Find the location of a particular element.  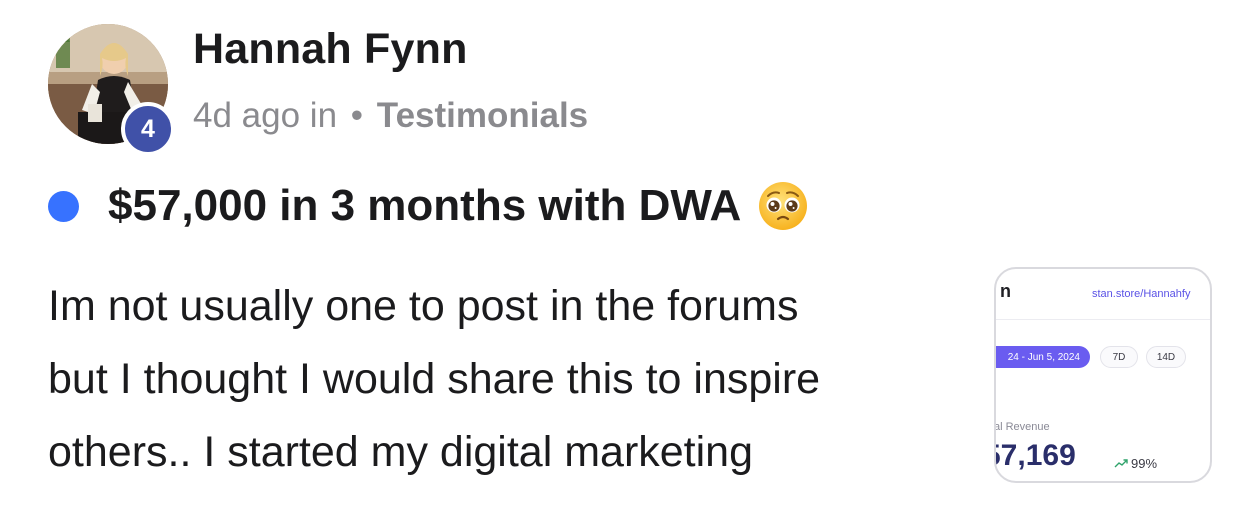

post-title: $57,000 in 3 months with DWA is located at coordinates (424, 206).